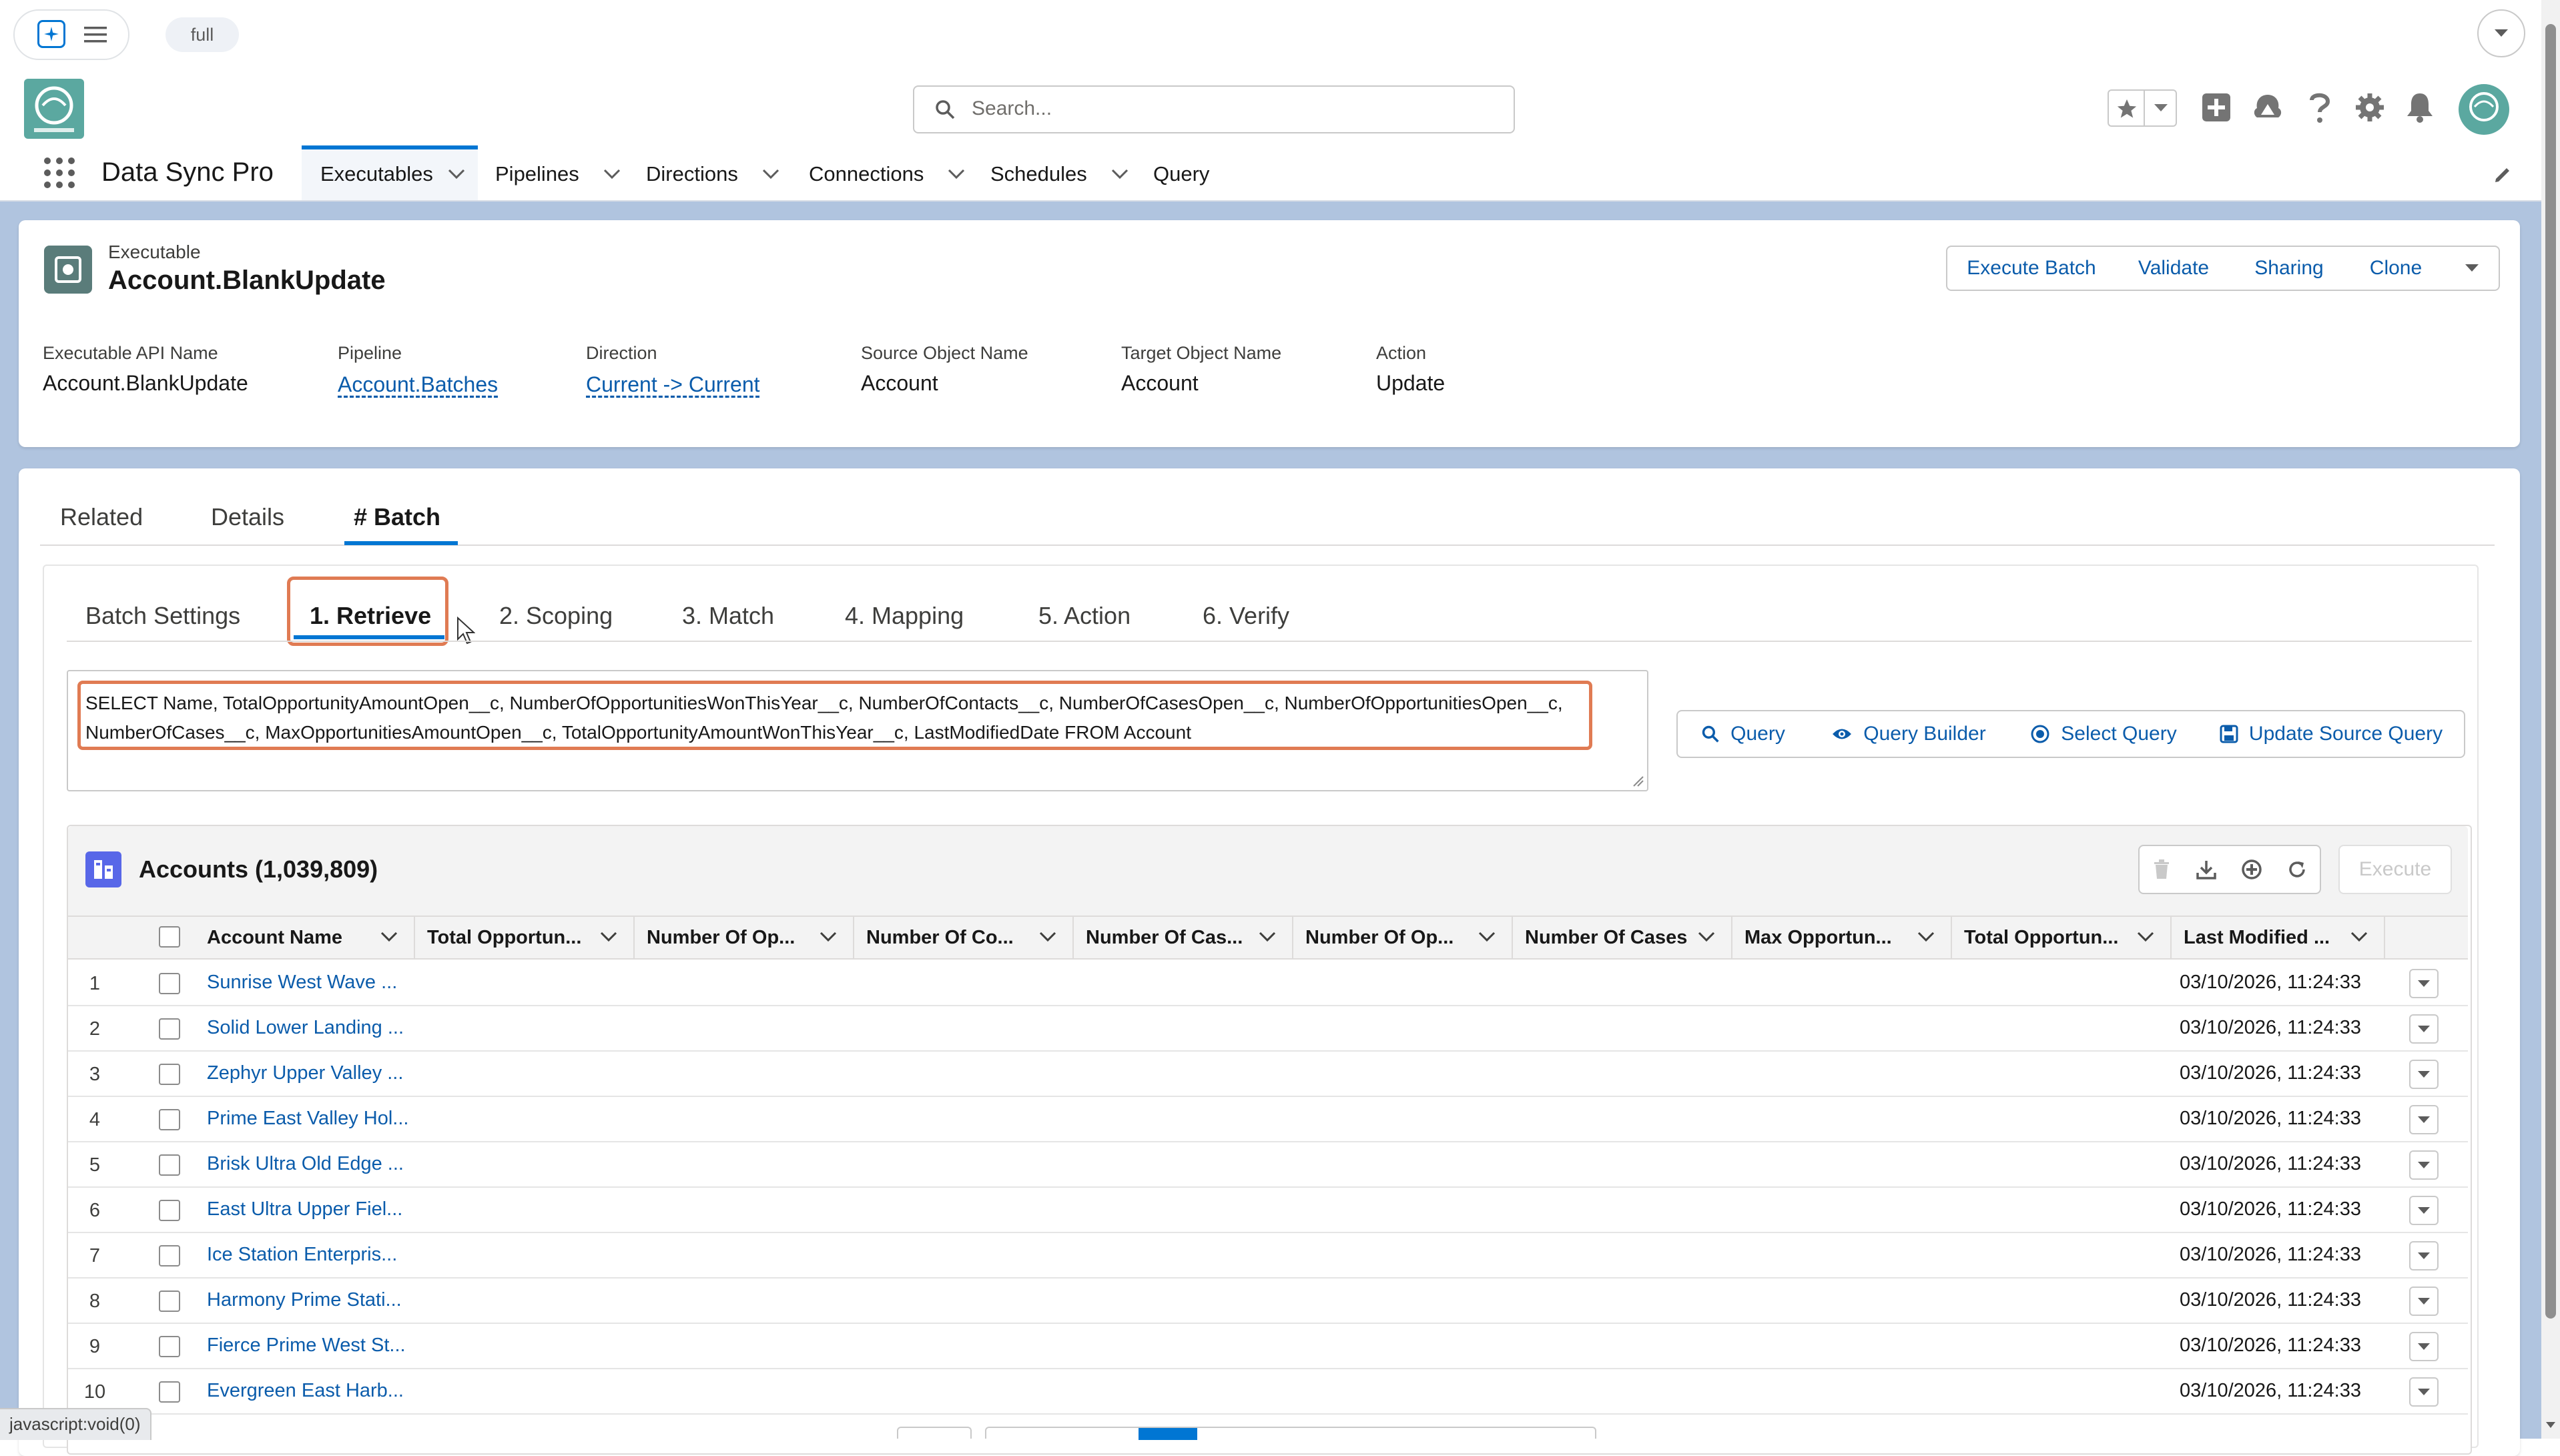  What do you see at coordinates (1168, 1434) in the screenshot?
I see `pagination-current-page` at bounding box center [1168, 1434].